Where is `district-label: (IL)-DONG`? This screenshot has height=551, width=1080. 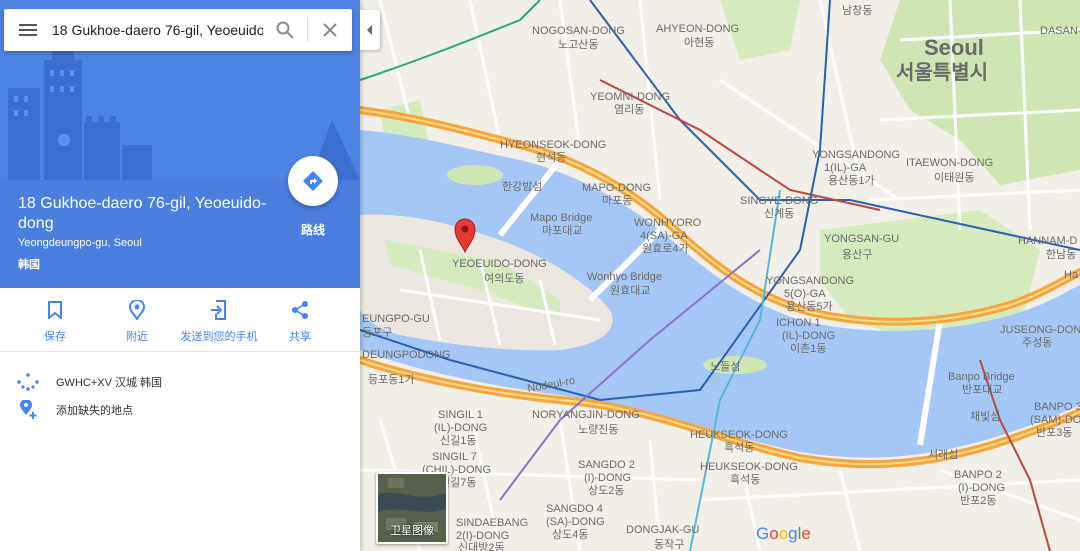 district-label: (IL)-DONG is located at coordinates (808, 336).